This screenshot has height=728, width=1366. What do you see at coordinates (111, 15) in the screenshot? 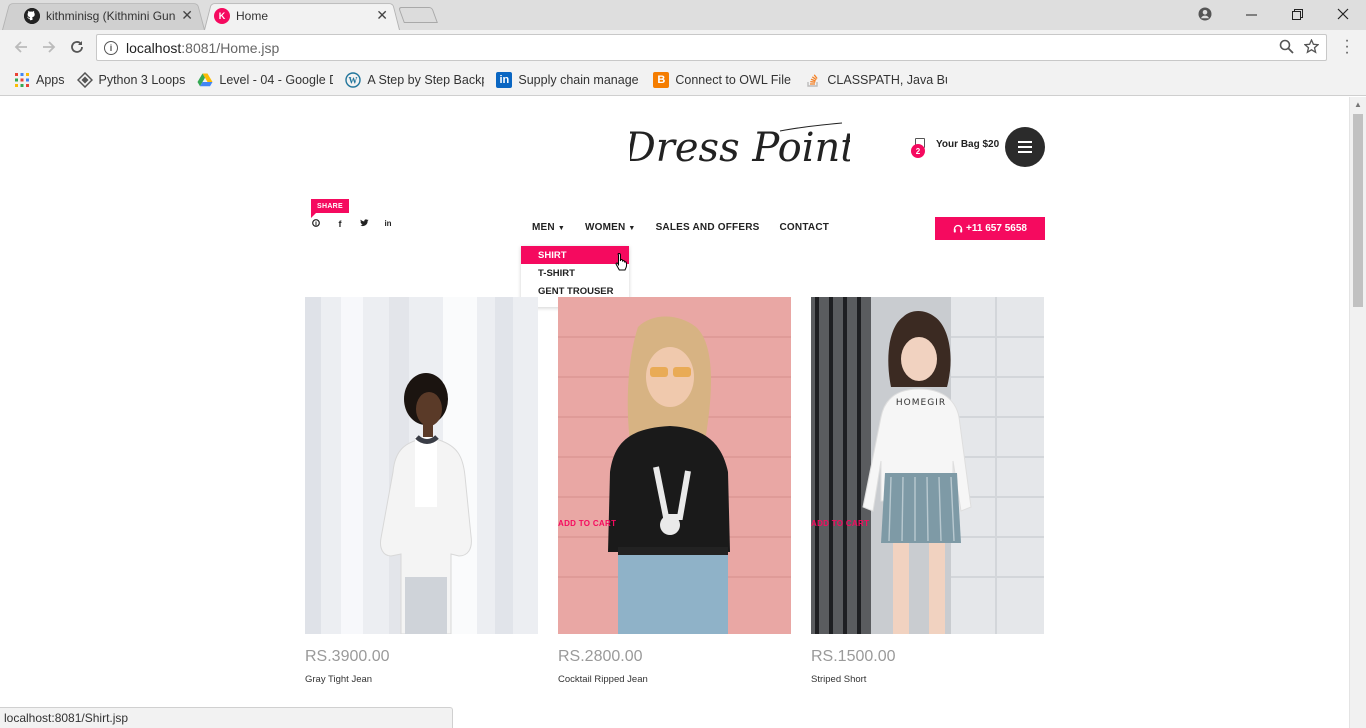
I see `tab-title: kithminisg (Kithmini Gunasekara)` at bounding box center [111, 15].